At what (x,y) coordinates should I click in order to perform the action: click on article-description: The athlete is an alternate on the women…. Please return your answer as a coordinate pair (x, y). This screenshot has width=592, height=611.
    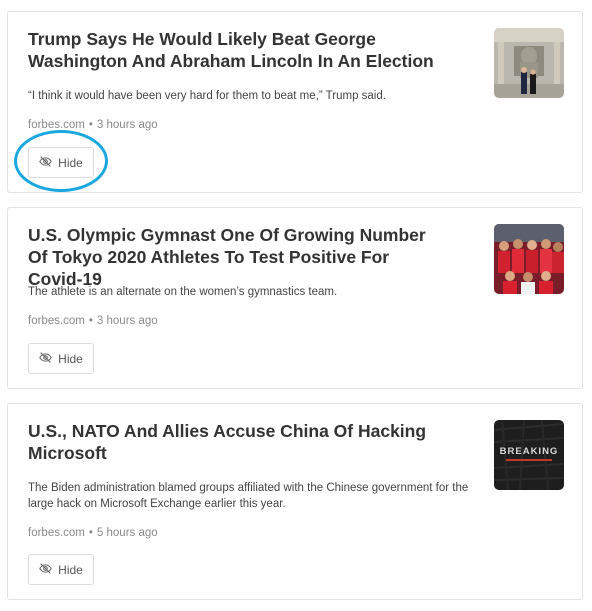
    Looking at the image, I should click on (183, 292).